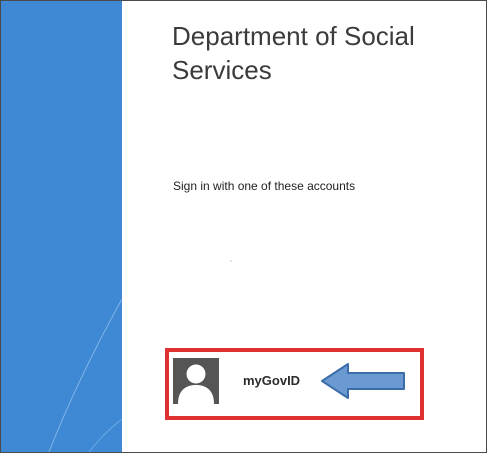  Describe the element at coordinates (363, 381) in the screenshot. I see `pointer-arrow-icon` at that location.